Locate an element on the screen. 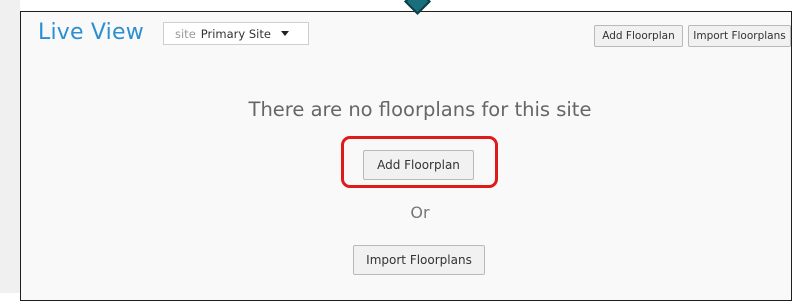  left-gutter is located at coordinates (10, 146).